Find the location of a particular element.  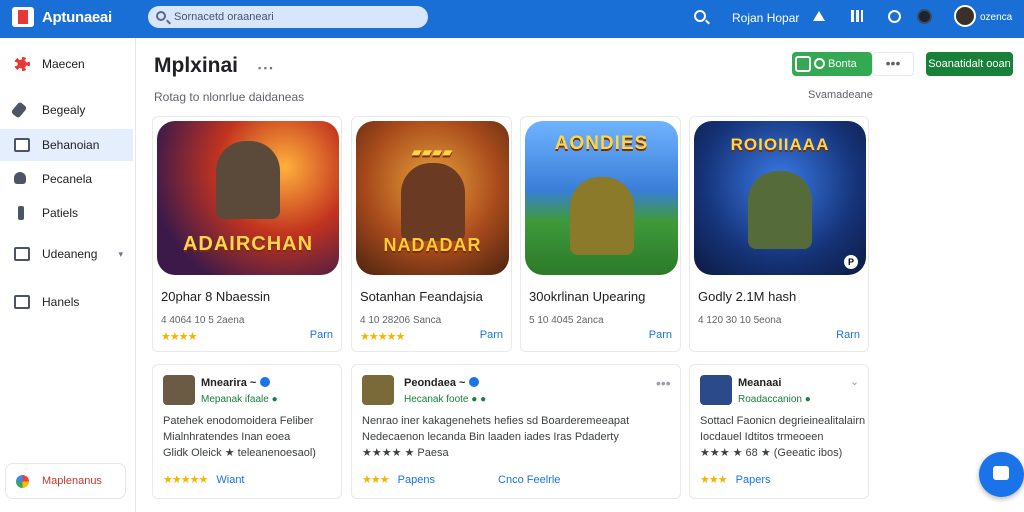

game-thumbnail: ROIOIIAAA P is located at coordinates (780, 198).